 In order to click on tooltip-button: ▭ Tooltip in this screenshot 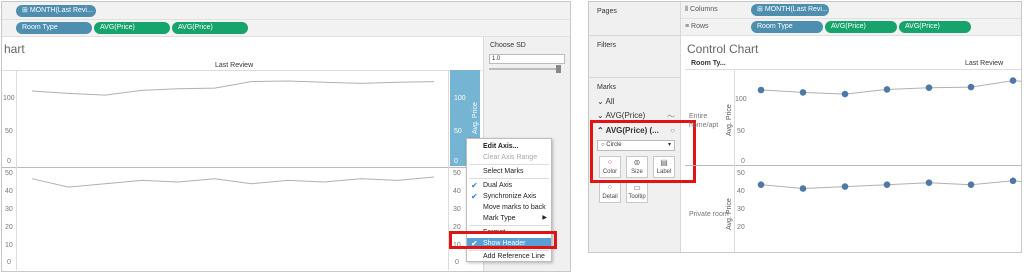, I will do `click(637, 192)`.